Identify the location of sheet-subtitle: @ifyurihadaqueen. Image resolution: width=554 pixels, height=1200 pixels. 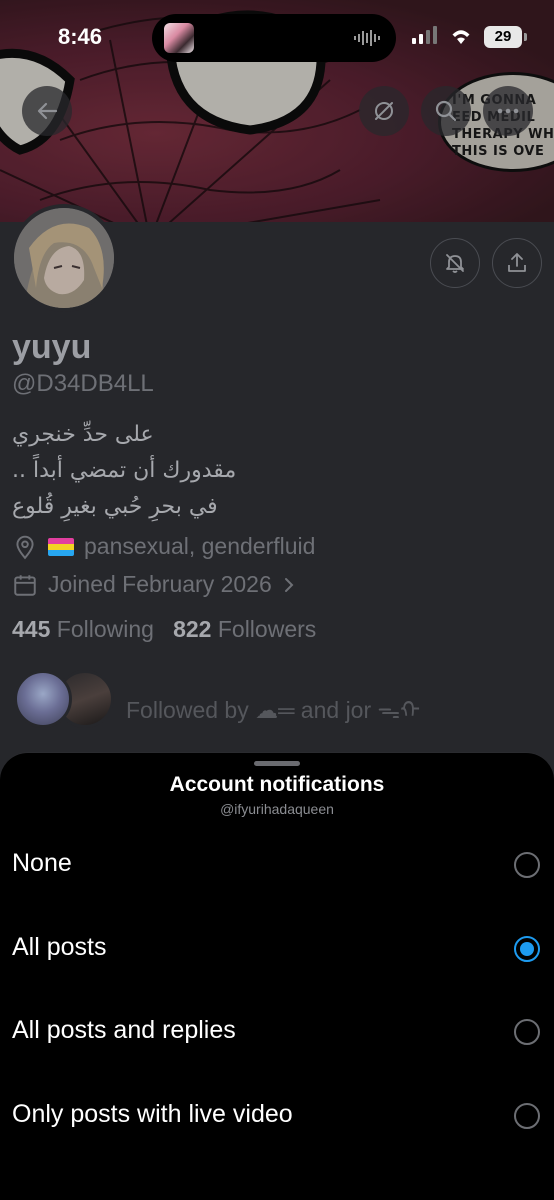
(277, 809).